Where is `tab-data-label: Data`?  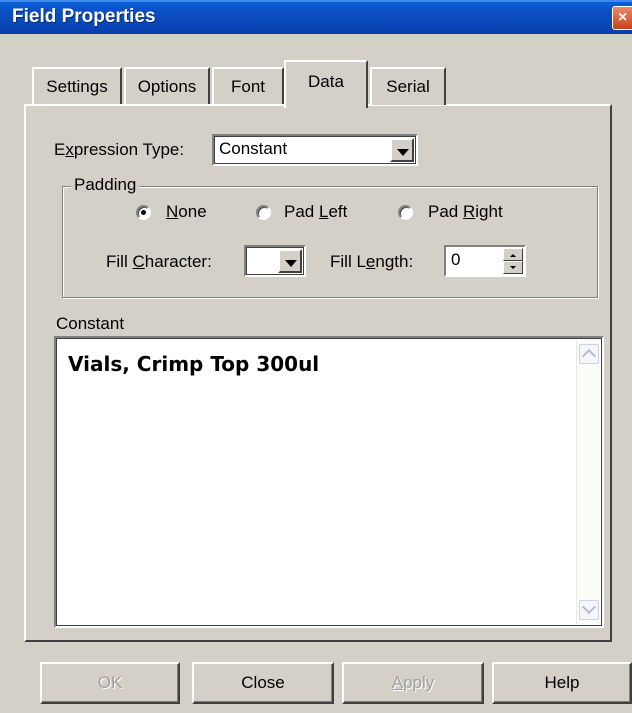 tab-data-label: Data is located at coordinates (326, 81).